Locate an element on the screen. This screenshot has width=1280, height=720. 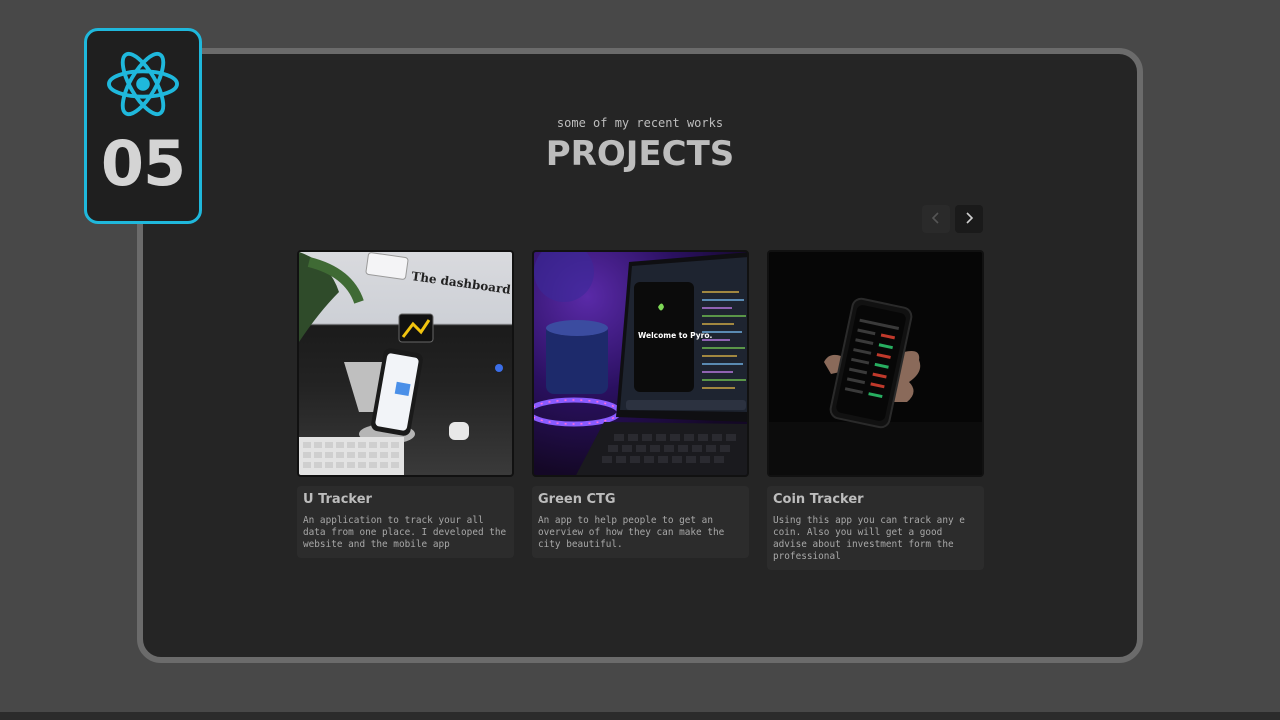
react-icon is located at coordinates (143, 86).